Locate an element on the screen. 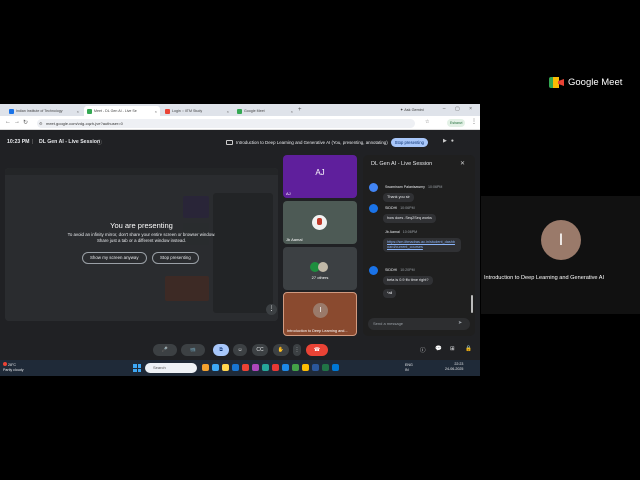  meeting-title: DL Gen AI - Live Session is located at coordinates (70, 142).